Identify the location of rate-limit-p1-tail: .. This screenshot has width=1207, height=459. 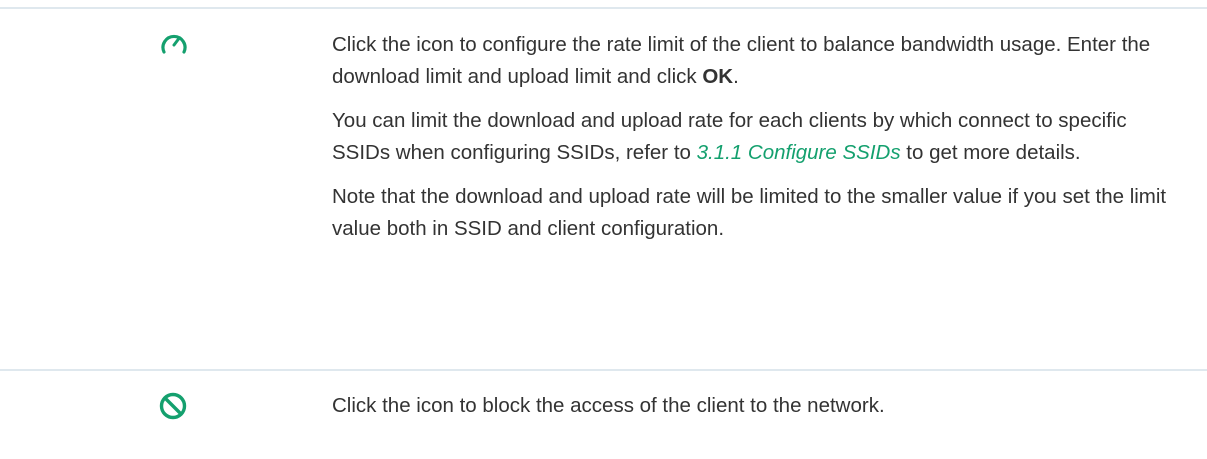
(736, 76).